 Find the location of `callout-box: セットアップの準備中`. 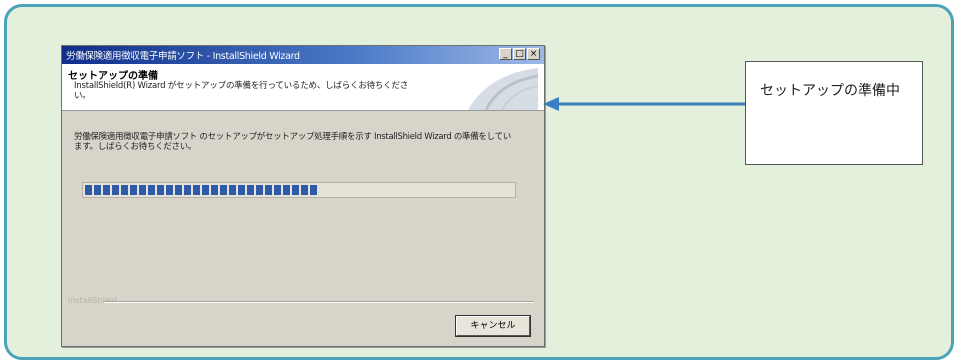

callout-box: セットアップの準備中 is located at coordinates (834, 113).